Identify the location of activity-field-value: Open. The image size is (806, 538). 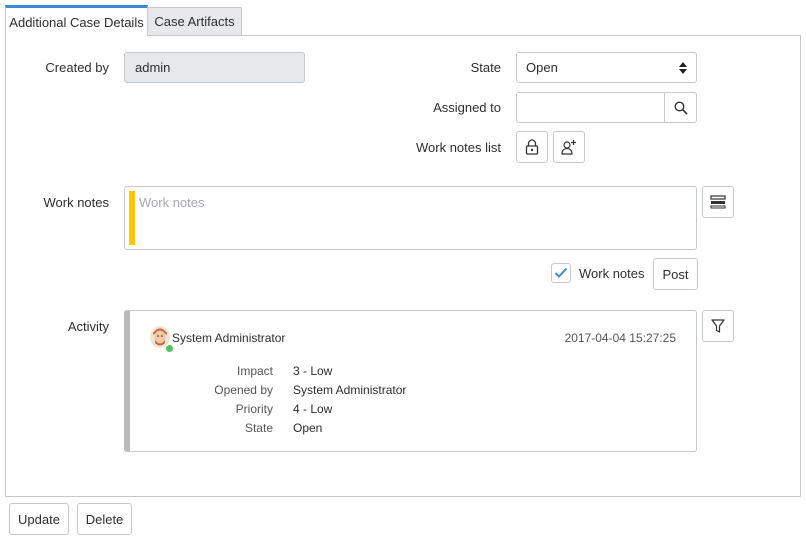
(308, 428).